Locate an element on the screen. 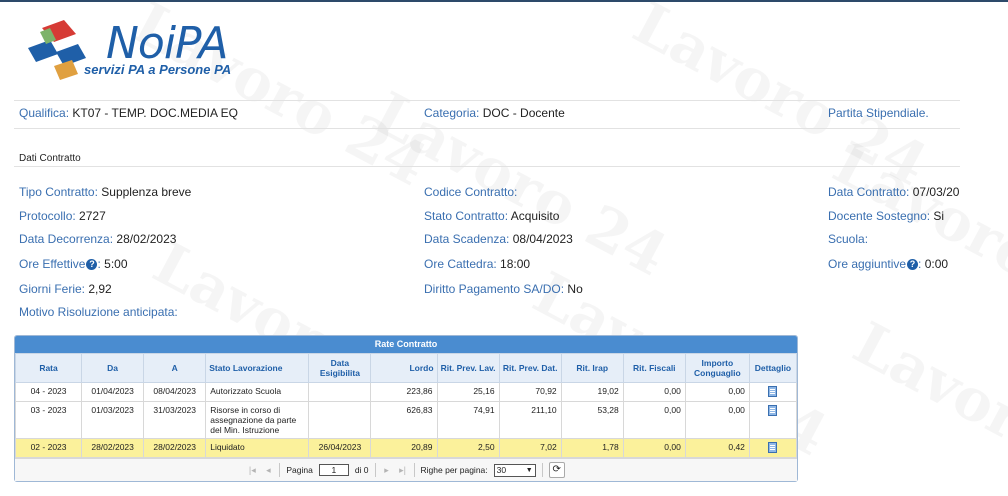 This screenshot has width=1008, height=496. docente-sostegno-field: Docente Sostegno: Si is located at coordinates (886, 216).